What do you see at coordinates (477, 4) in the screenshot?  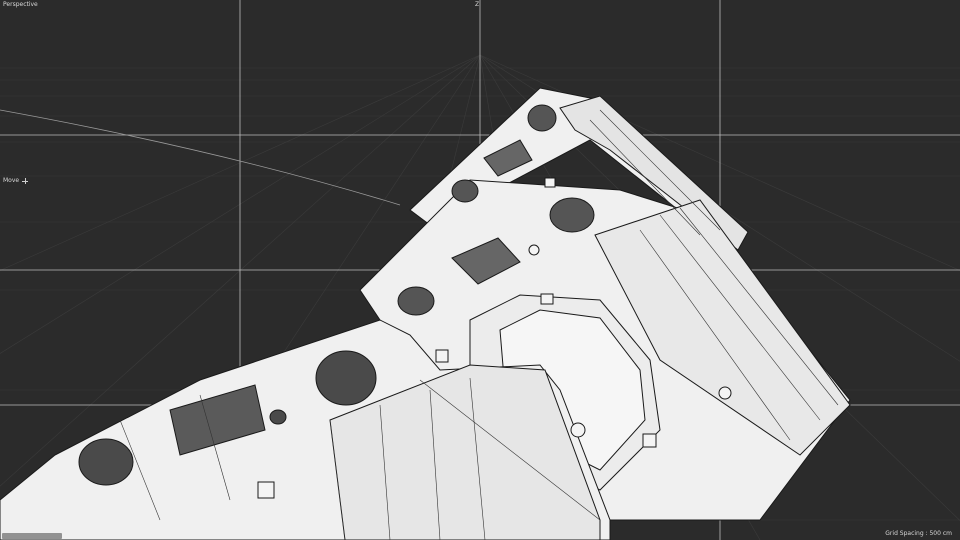 I see `axis-indicator: Z` at bounding box center [477, 4].